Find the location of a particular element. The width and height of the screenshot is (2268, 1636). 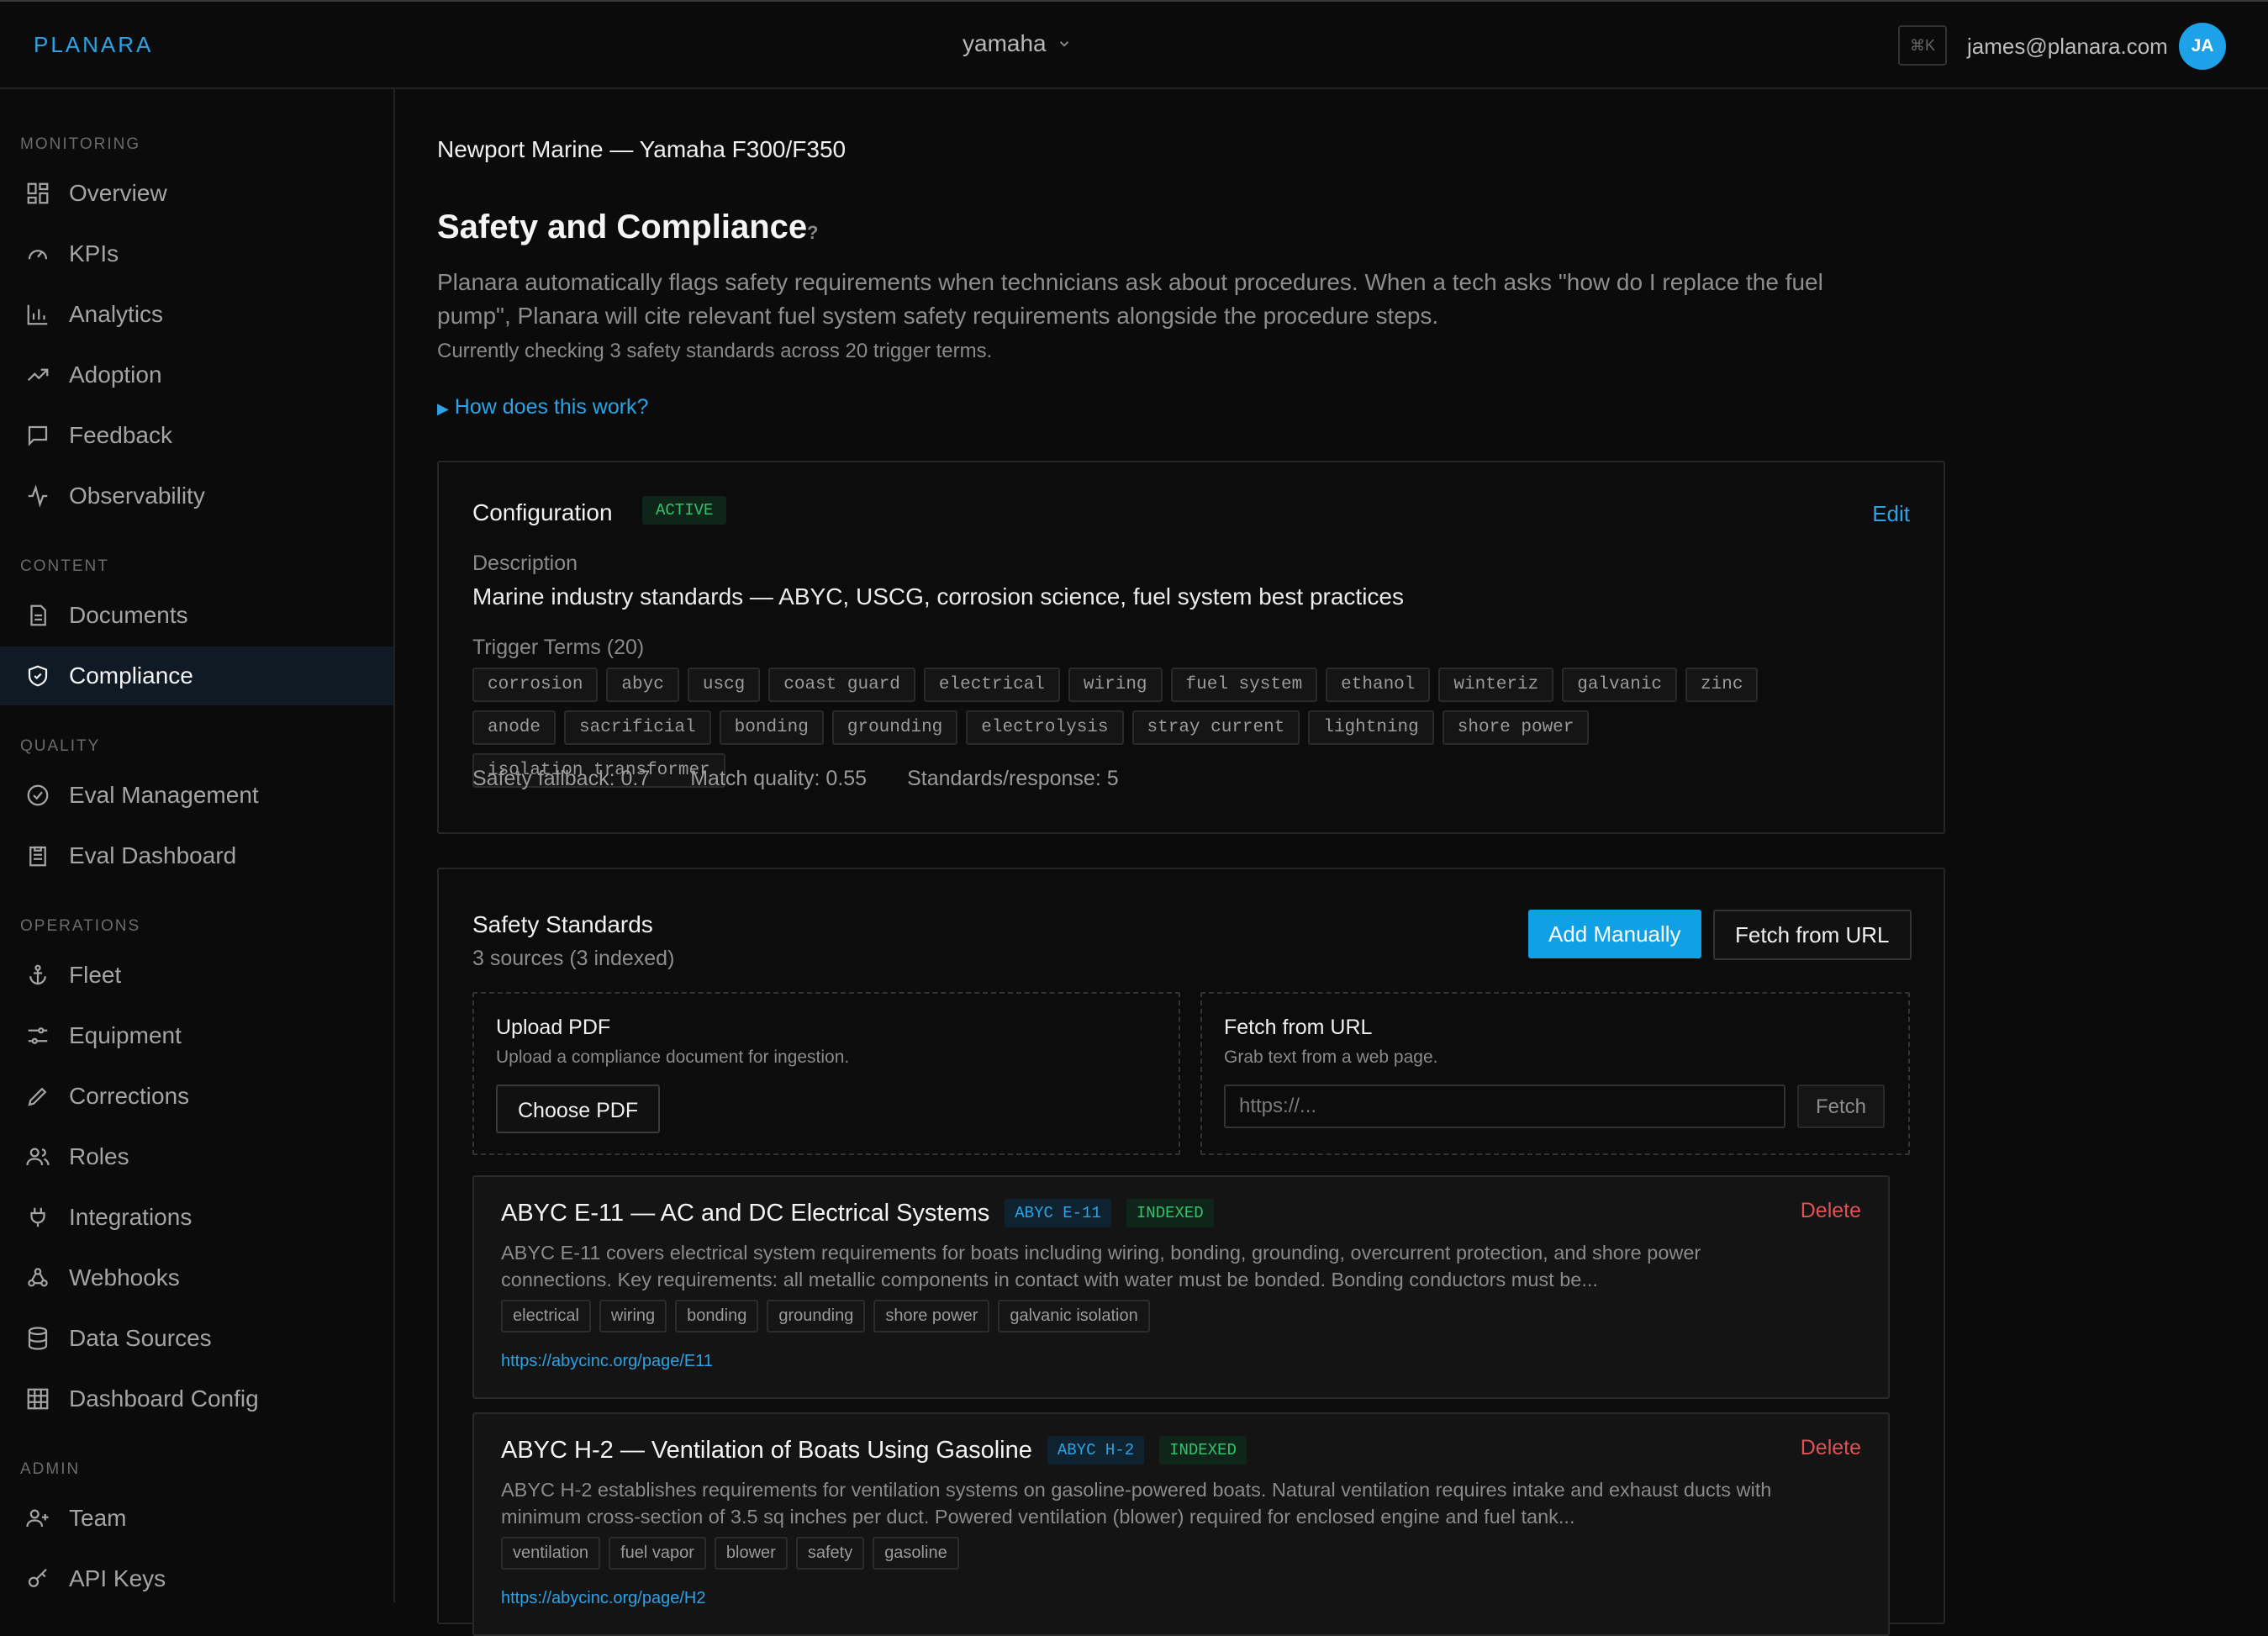

sidebar-item-data-sources: Data Sources is located at coordinates (197, 1338).